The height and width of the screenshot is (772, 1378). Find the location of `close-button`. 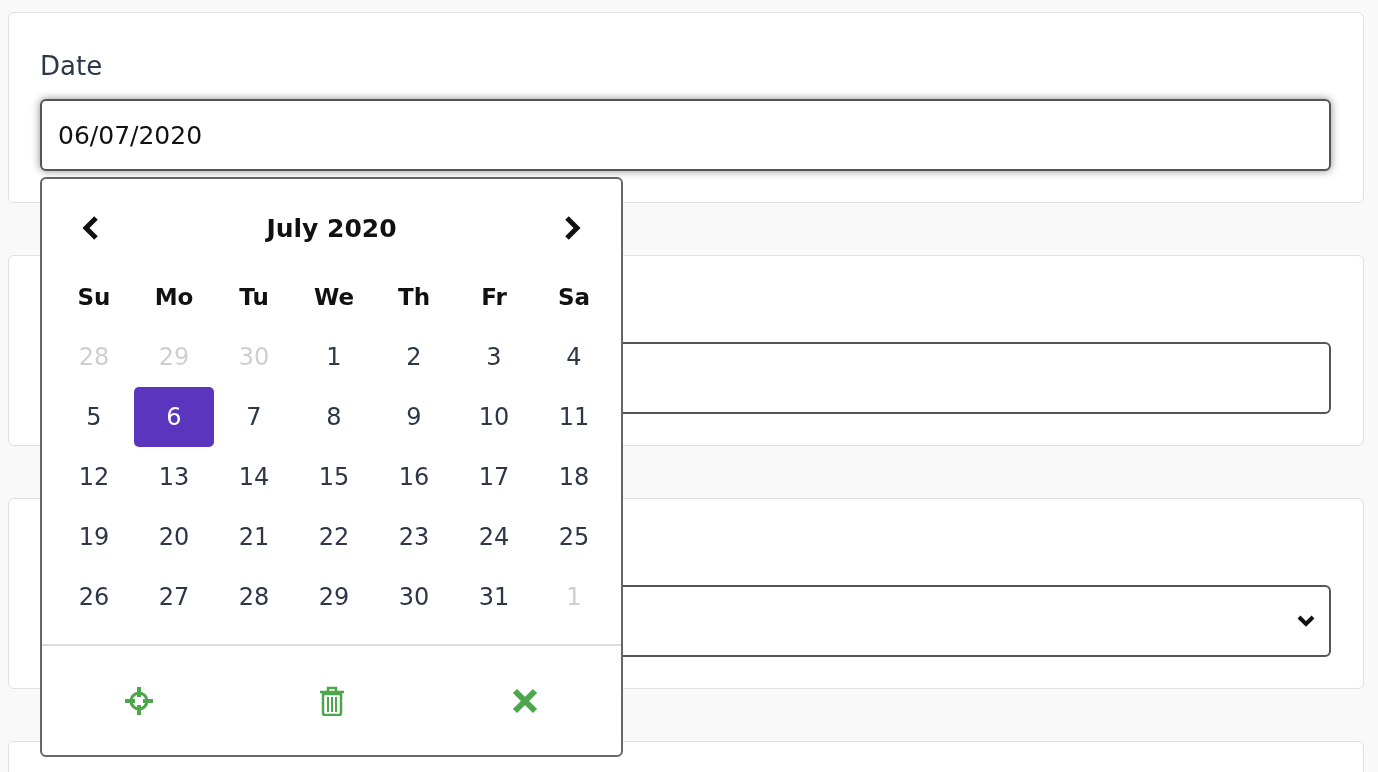

close-button is located at coordinates (524, 700).